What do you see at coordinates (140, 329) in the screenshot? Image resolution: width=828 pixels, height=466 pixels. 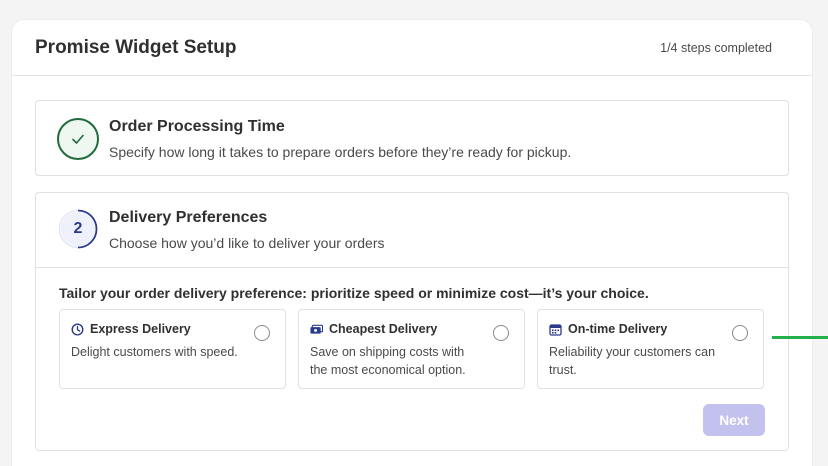 I see `option-title: Express Delivery` at bounding box center [140, 329].